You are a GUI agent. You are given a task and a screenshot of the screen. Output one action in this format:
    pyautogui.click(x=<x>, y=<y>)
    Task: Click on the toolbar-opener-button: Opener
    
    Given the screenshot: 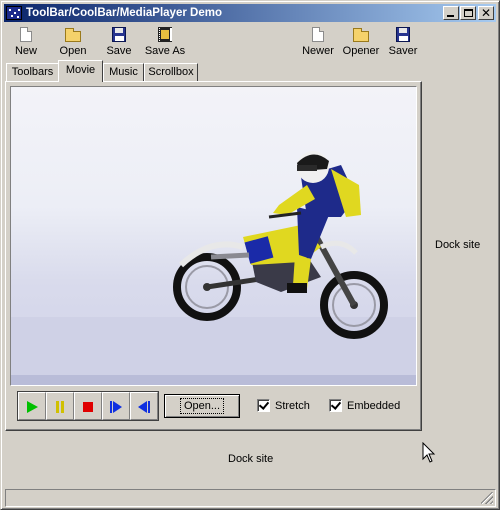 What is the action you would take?
    pyautogui.click(x=361, y=43)
    